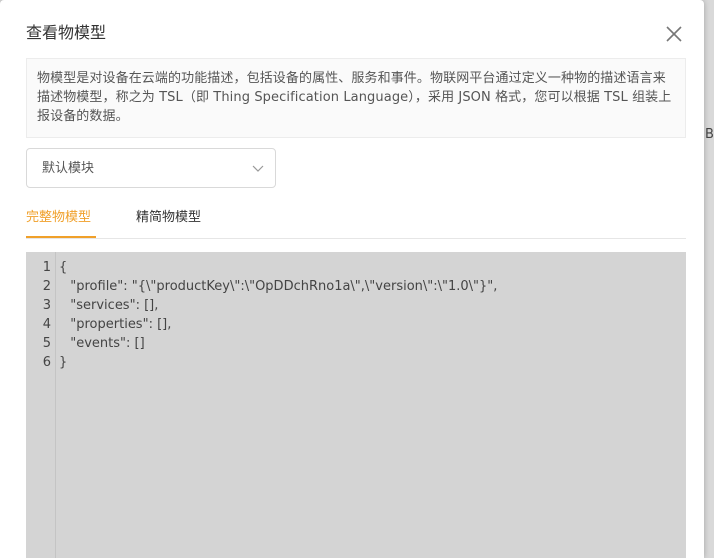 The height and width of the screenshot is (558, 714). Describe the element at coordinates (58, 218) in the screenshot. I see `tab-full-tsl: 完整物模型` at that location.